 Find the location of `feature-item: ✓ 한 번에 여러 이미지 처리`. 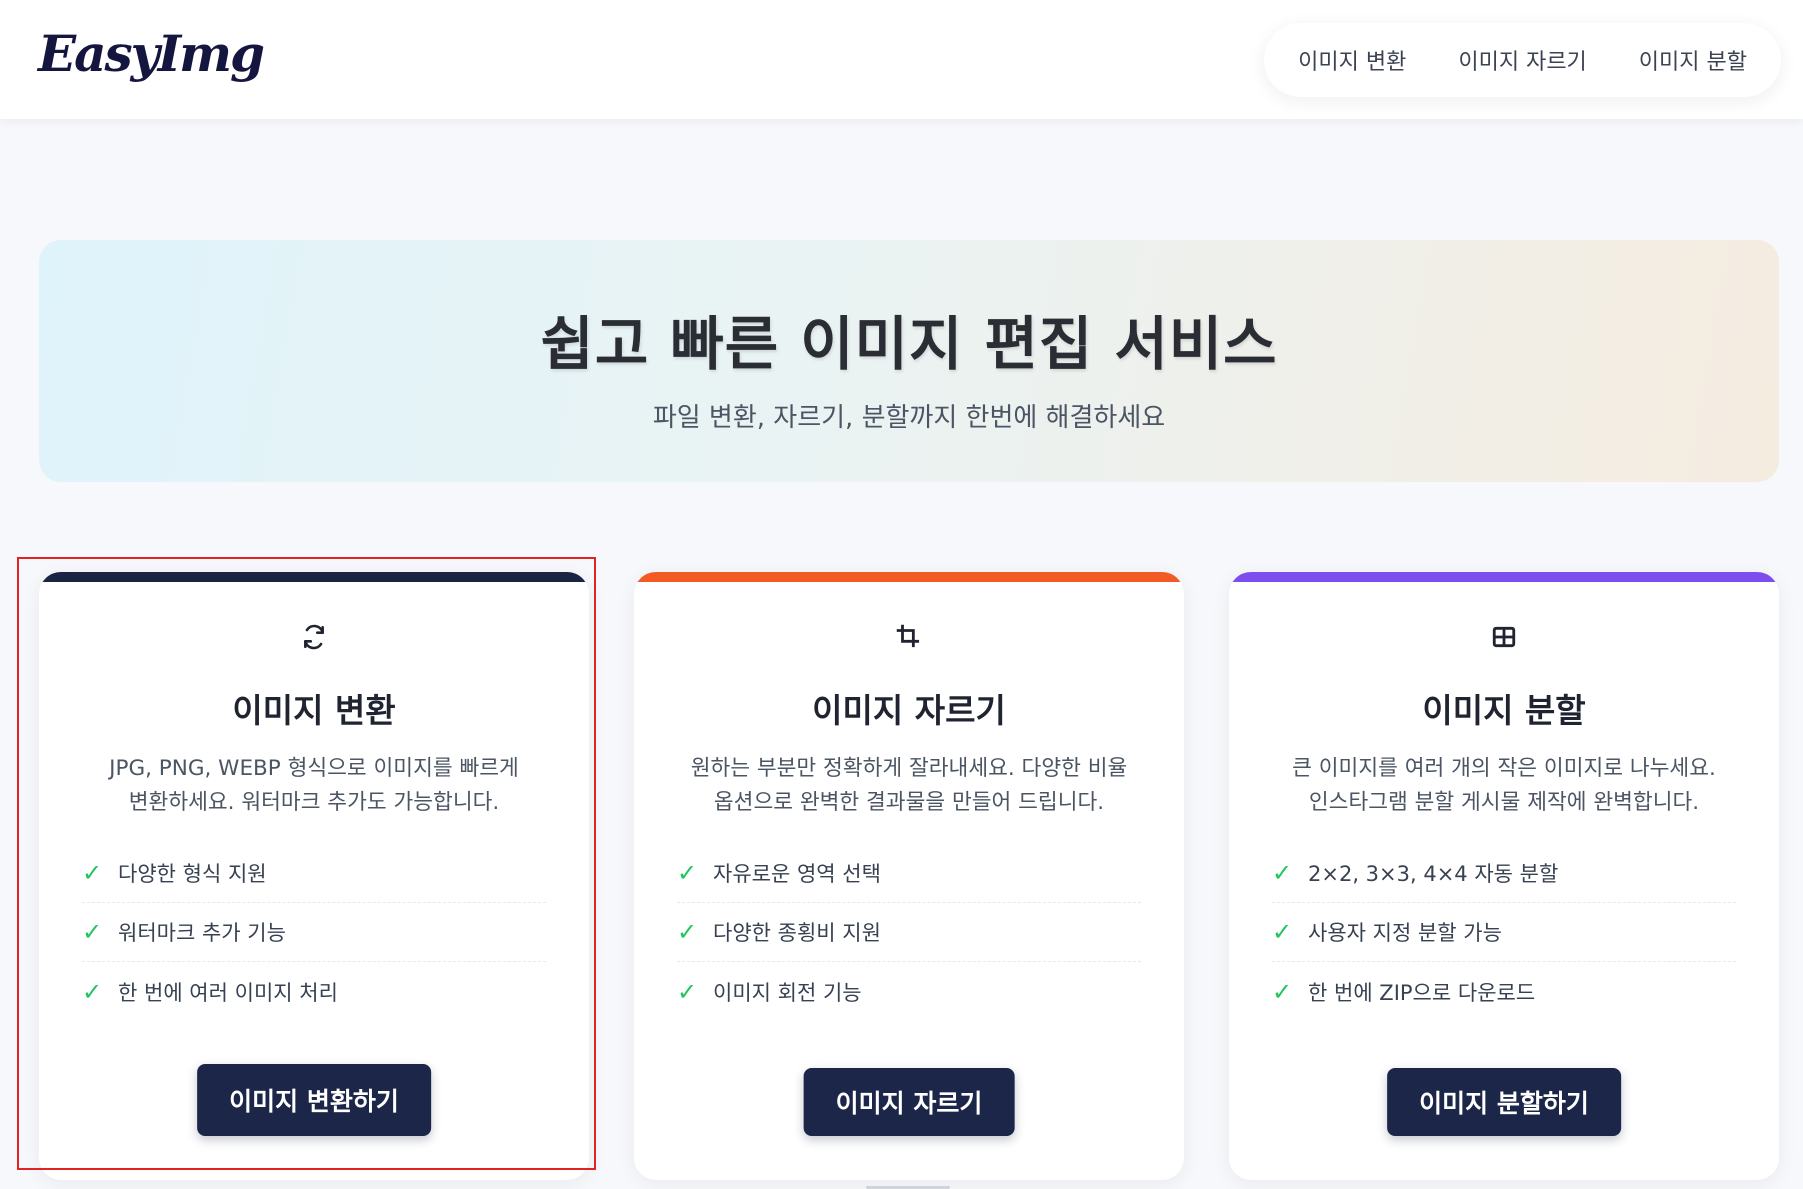

feature-item: ✓ 한 번에 여러 이미지 처리 is located at coordinates (314, 991).